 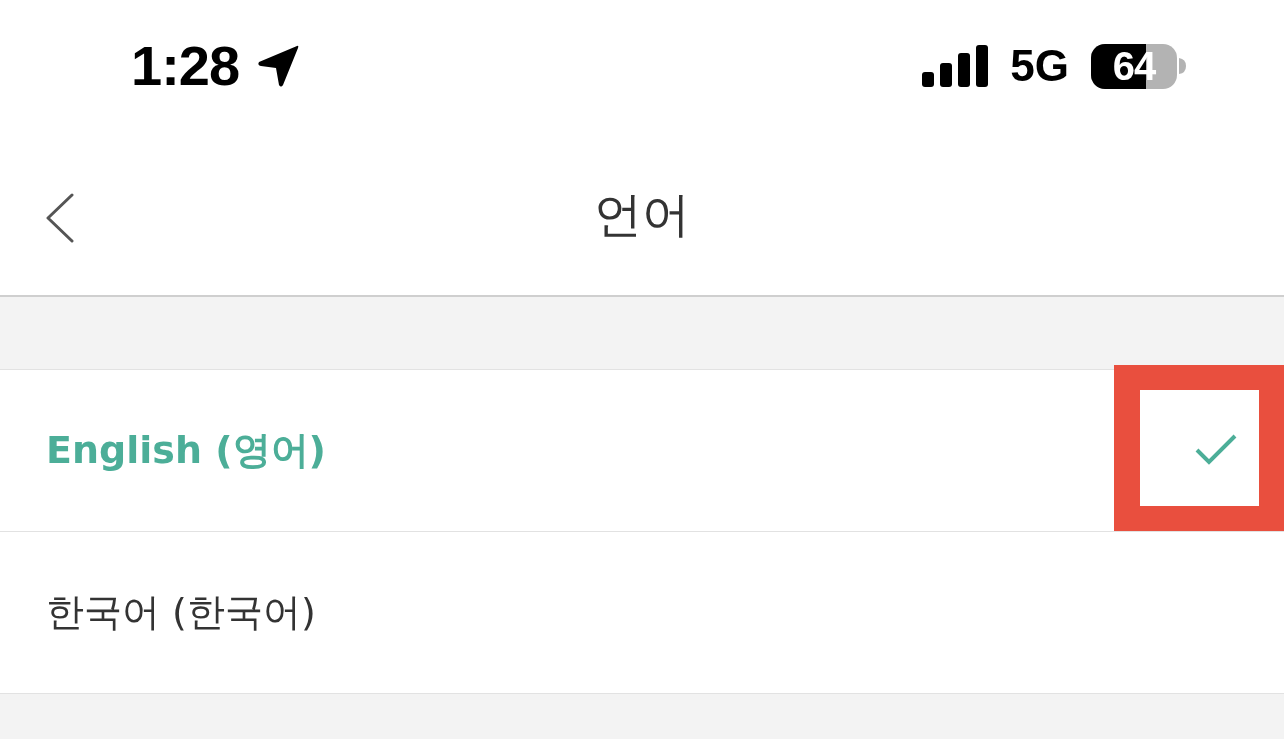 I want to click on checkmark-icon, so click(x=1216, y=449).